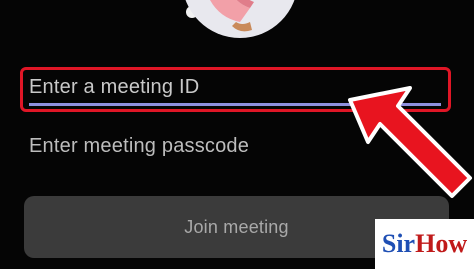 Image resolution: width=474 pixels, height=269 pixels. Describe the element at coordinates (398, 243) in the screenshot. I see `logo-sir-text: Sir` at that location.